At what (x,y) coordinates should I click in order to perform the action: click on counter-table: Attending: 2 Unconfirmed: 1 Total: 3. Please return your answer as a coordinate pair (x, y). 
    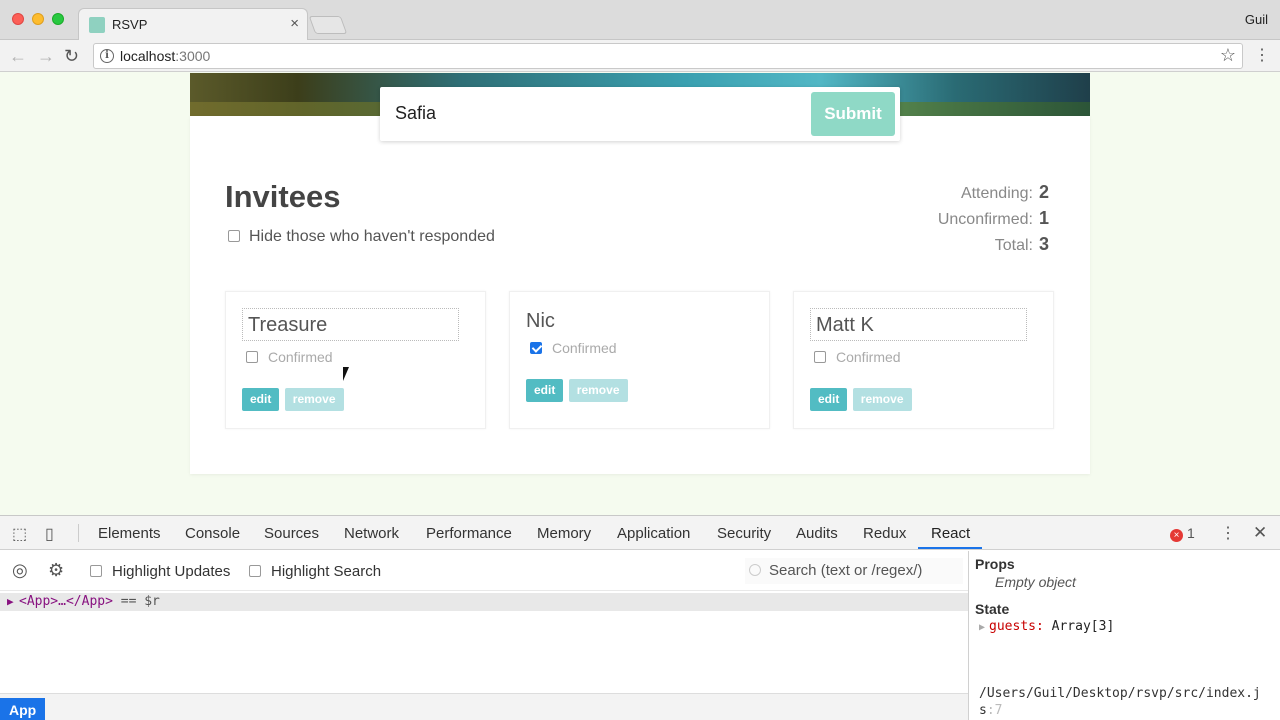
    Looking at the image, I should click on (976, 220).